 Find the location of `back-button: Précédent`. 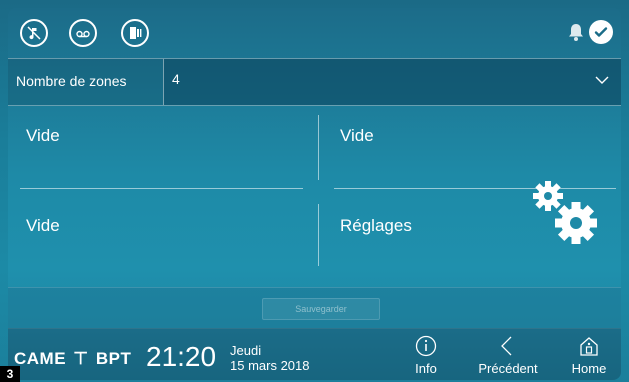

back-button: Précédent is located at coordinates (508, 357).